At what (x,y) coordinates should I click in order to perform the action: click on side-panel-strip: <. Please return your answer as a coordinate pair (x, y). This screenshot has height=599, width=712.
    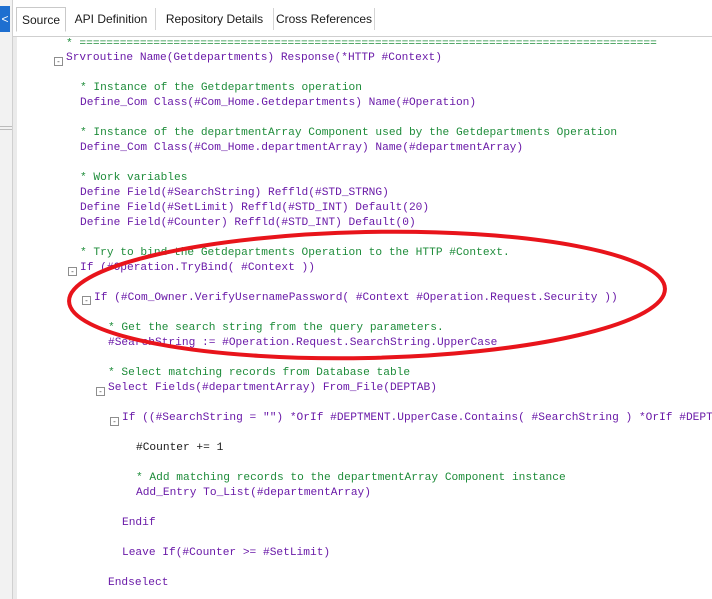
    Looking at the image, I should click on (6, 299).